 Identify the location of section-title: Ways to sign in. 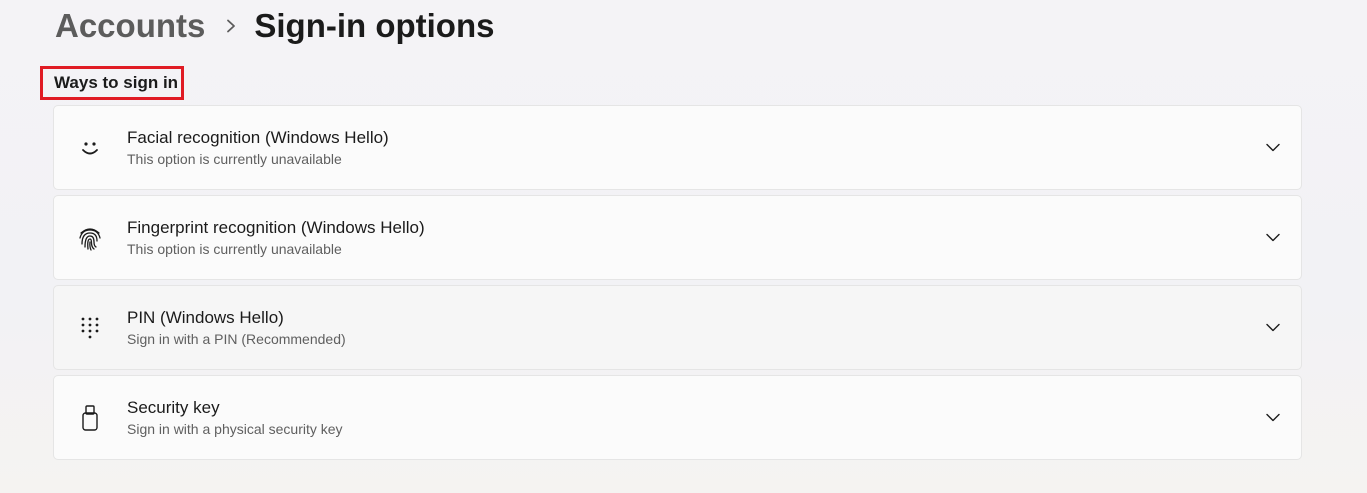
(116, 82).